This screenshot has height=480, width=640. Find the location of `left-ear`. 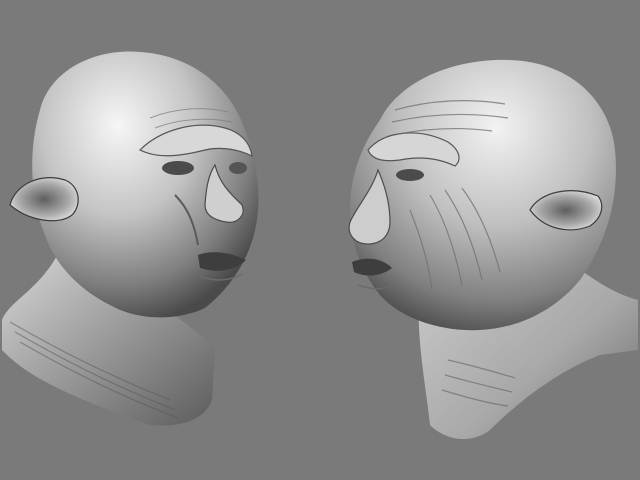

left-ear is located at coordinates (44, 199).